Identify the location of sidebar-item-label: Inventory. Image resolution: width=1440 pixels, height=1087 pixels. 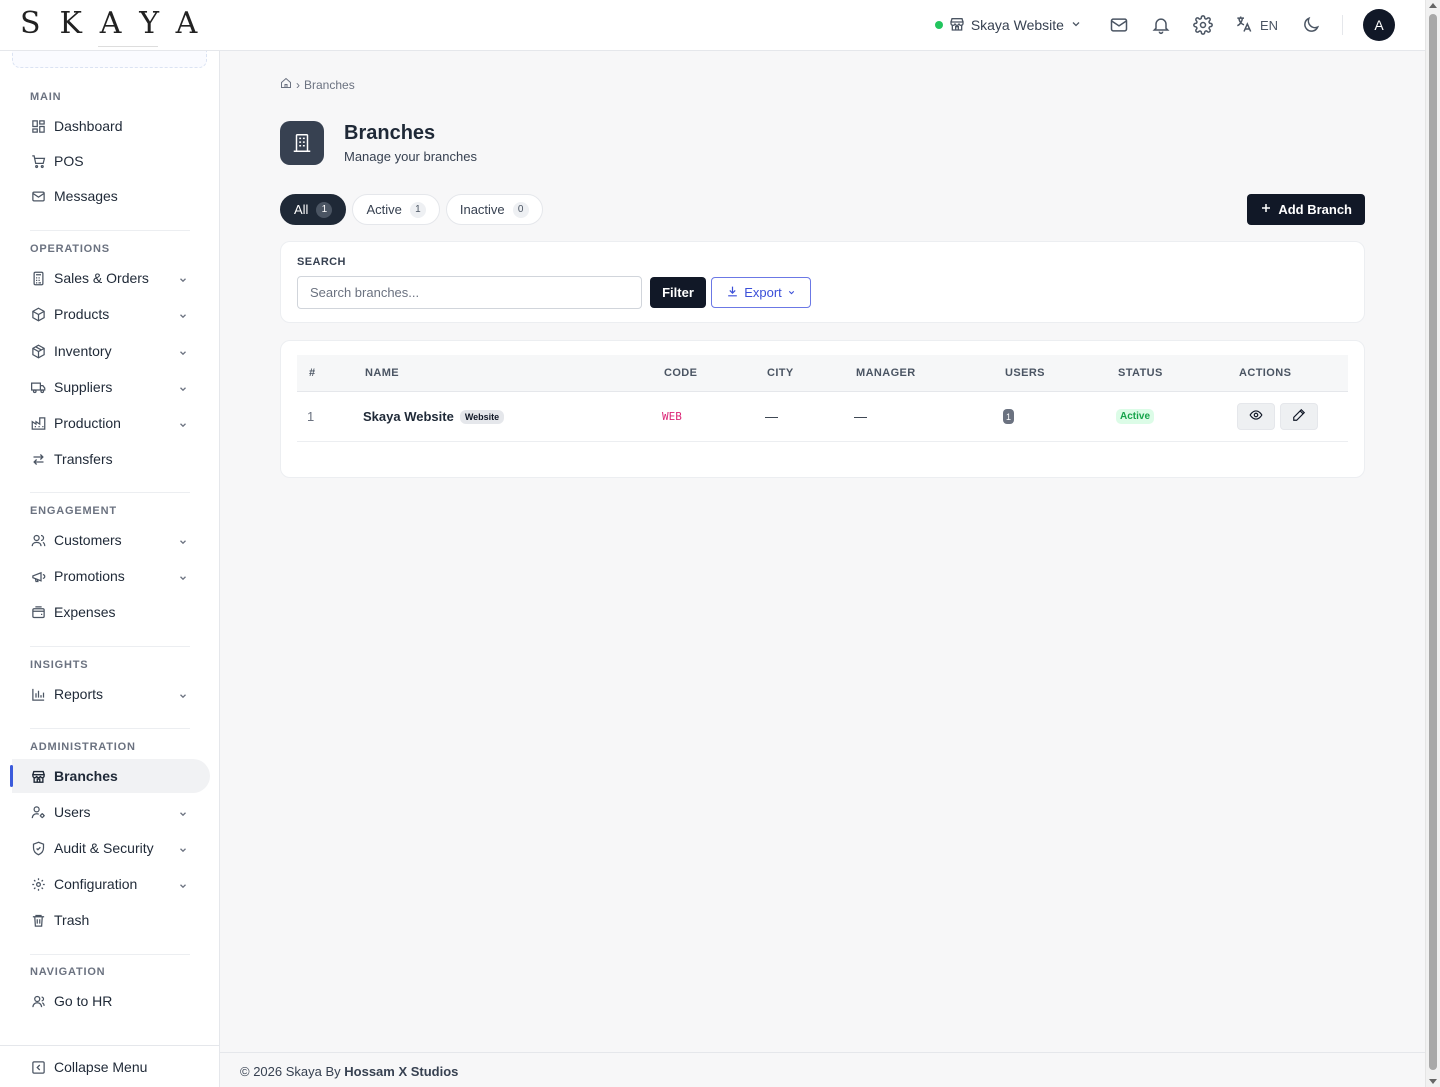
(83, 351).